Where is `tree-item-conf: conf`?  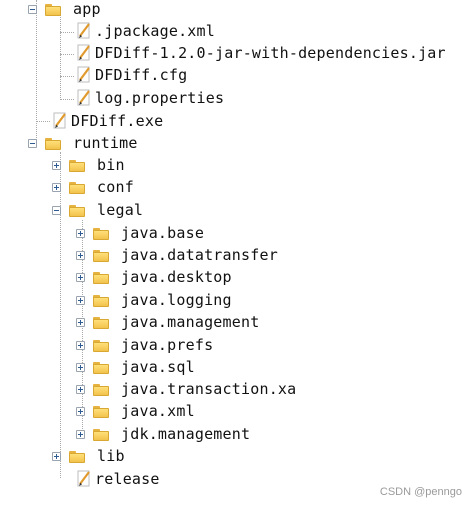
tree-item-conf: conf is located at coordinates (93, 187).